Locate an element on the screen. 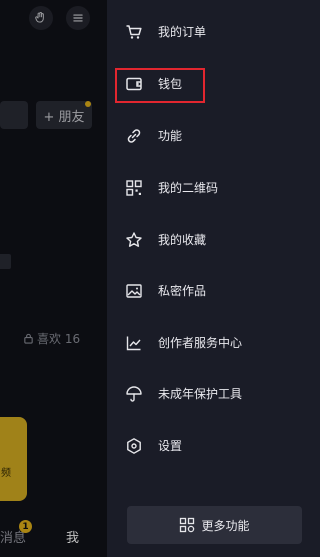 The image size is (320, 557). menu-item-label: 私密作品 is located at coordinates (182, 291).